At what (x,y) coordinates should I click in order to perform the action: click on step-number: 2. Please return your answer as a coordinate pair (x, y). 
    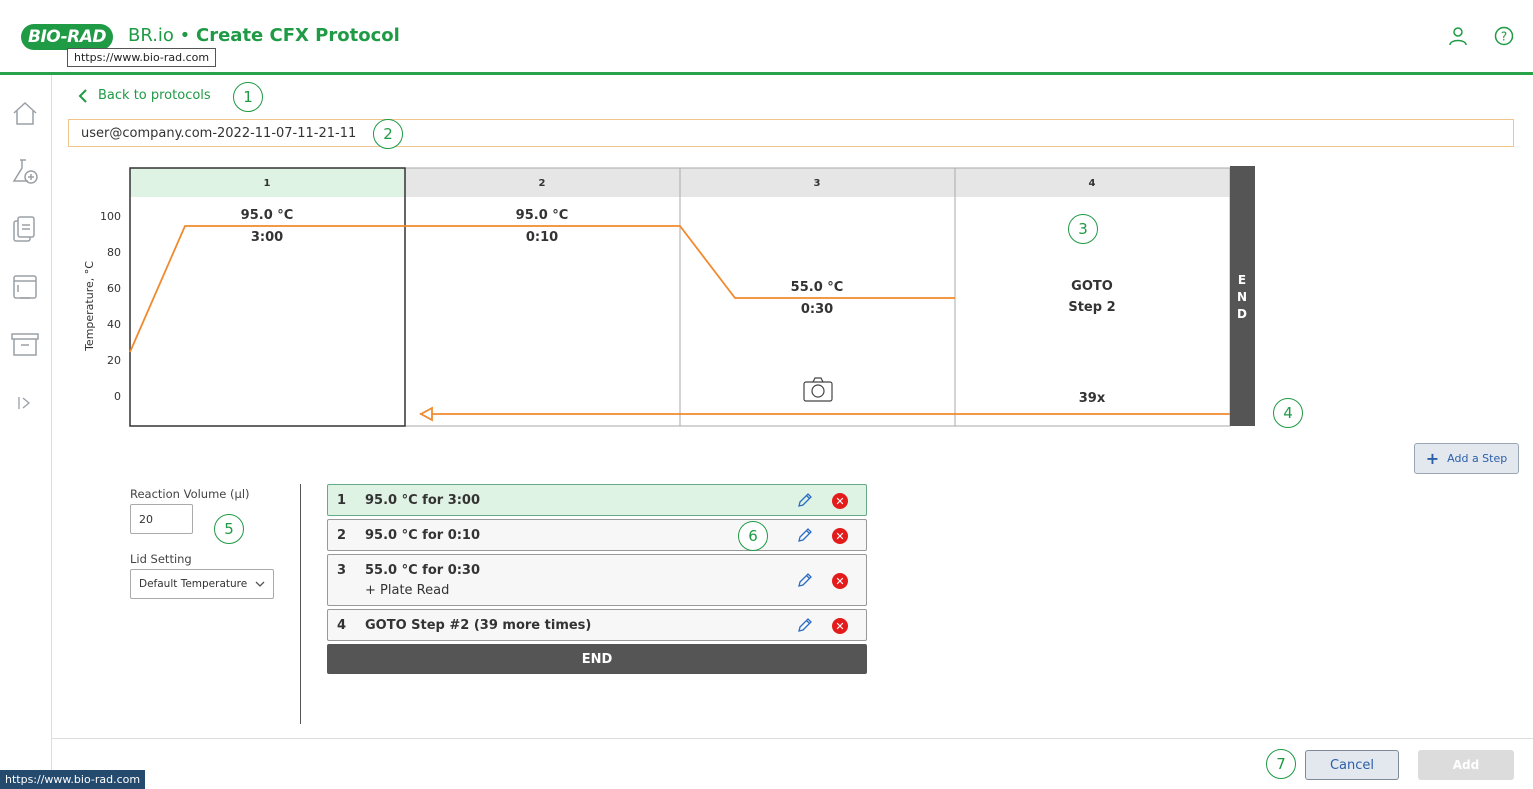
    Looking at the image, I should click on (342, 535).